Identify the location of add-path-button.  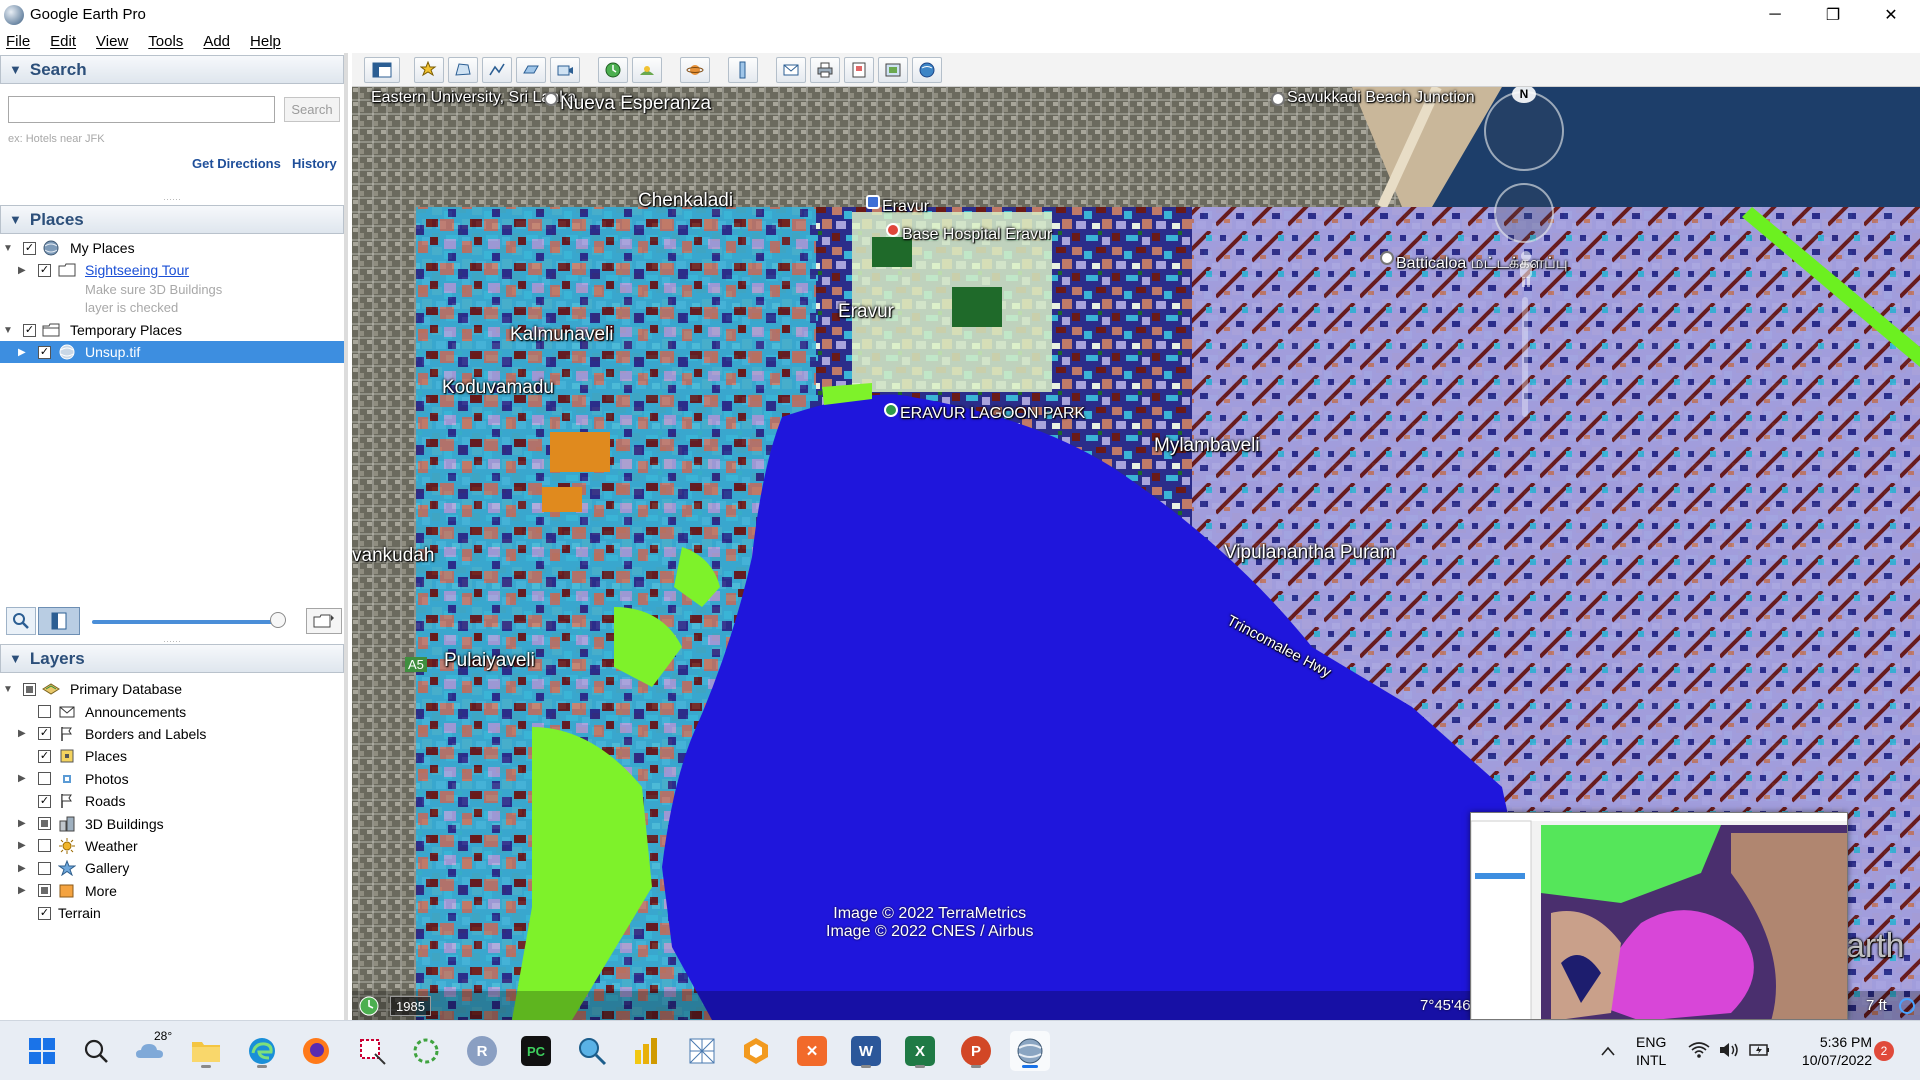
(497, 70).